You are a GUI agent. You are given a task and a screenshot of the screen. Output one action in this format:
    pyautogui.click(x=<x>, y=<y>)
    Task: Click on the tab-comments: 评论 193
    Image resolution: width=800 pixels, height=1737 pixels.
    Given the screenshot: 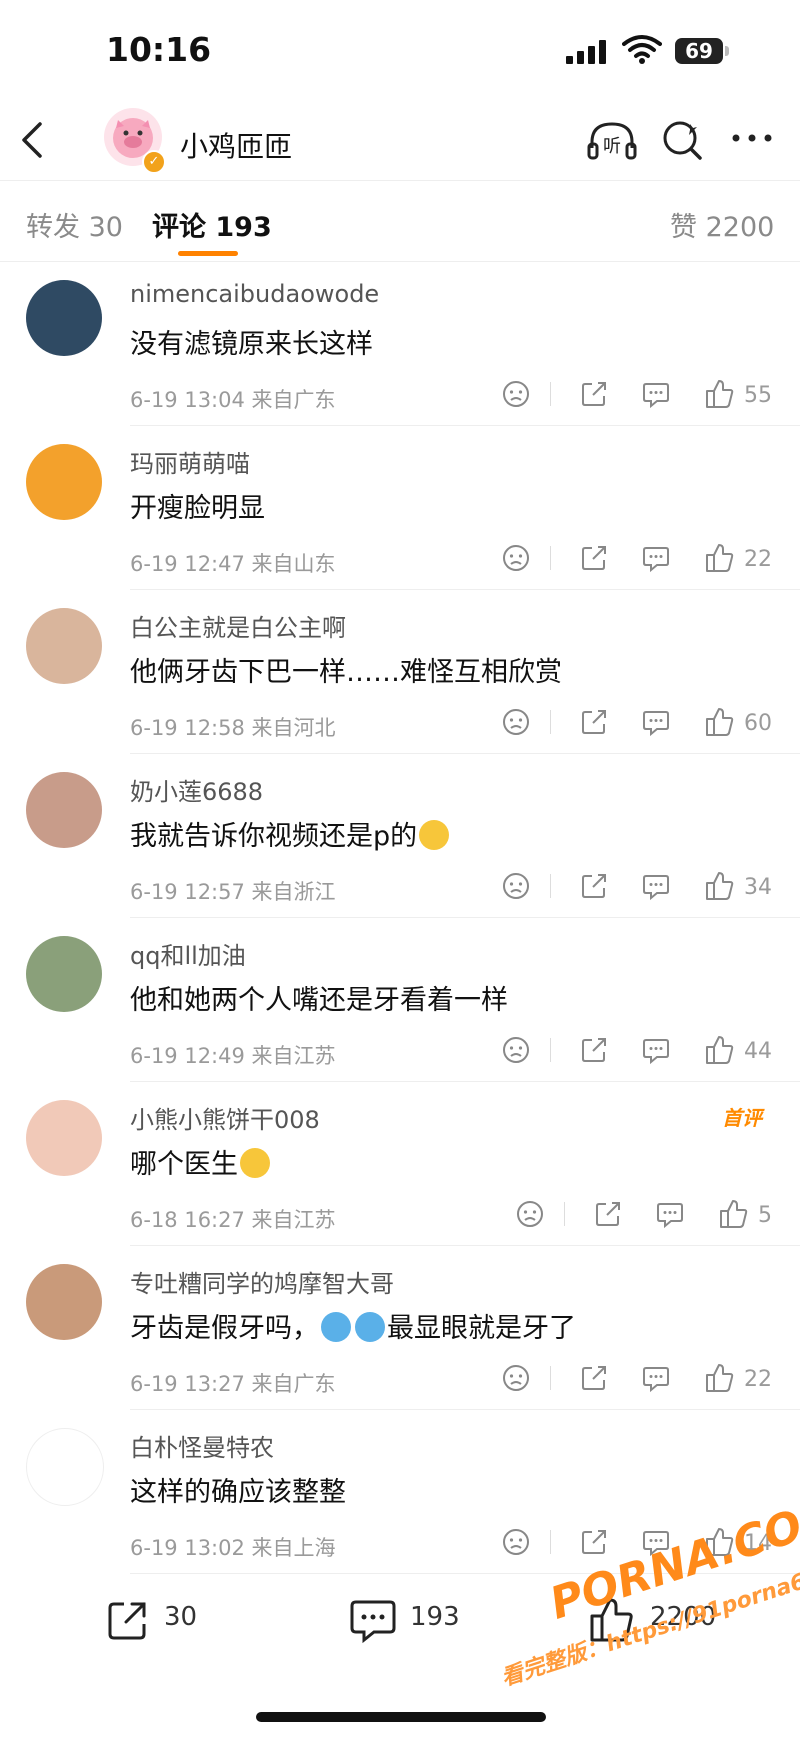 What is the action you would take?
    pyautogui.click(x=212, y=224)
    